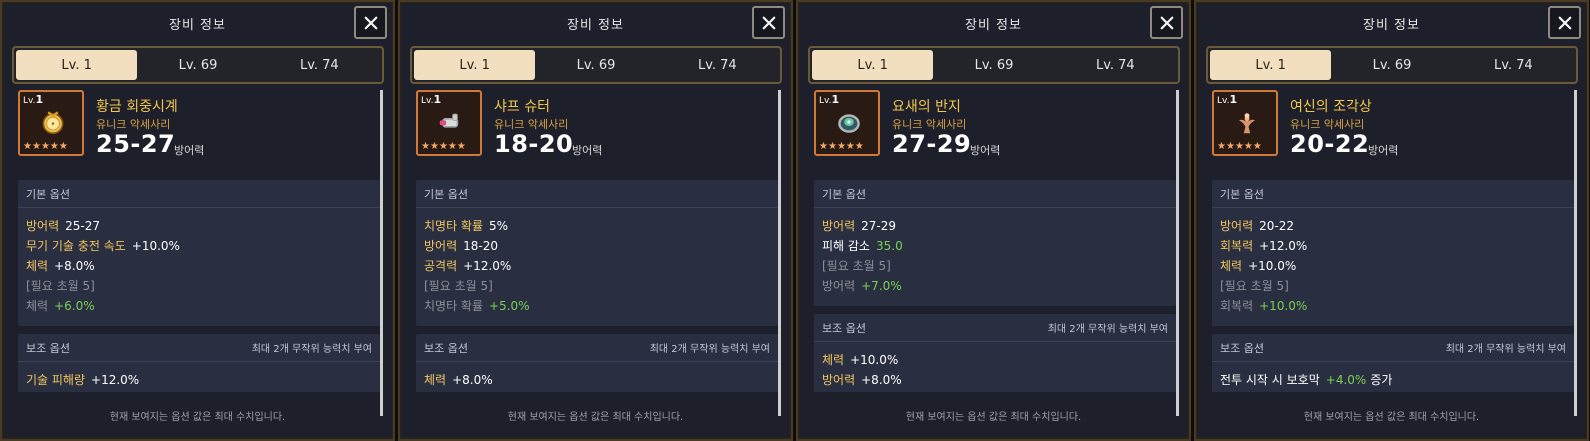  I want to click on item-summary: Lv.1 ★ ★ ★ ★ ★ 황금 회중시계 유니크 악세사리 25-27 방어력, so click(199, 134).